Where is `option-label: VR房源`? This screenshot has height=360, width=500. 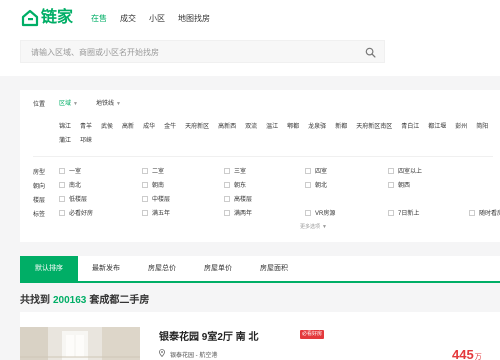 option-label: VR房源 is located at coordinates (325, 214).